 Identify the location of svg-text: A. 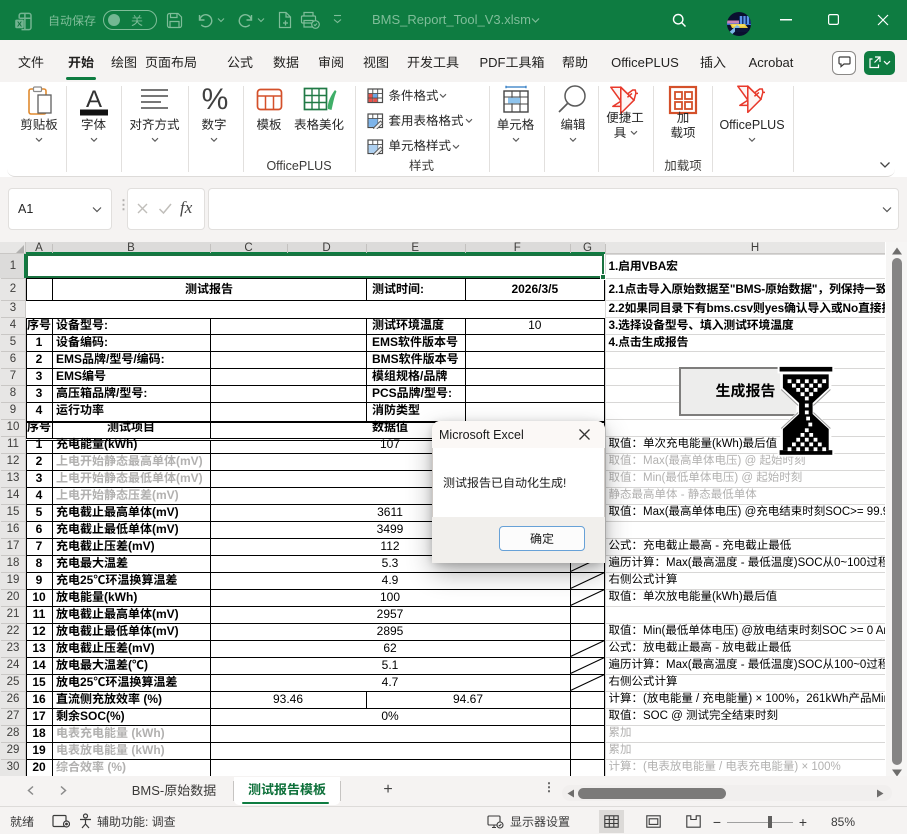
(94, 99).